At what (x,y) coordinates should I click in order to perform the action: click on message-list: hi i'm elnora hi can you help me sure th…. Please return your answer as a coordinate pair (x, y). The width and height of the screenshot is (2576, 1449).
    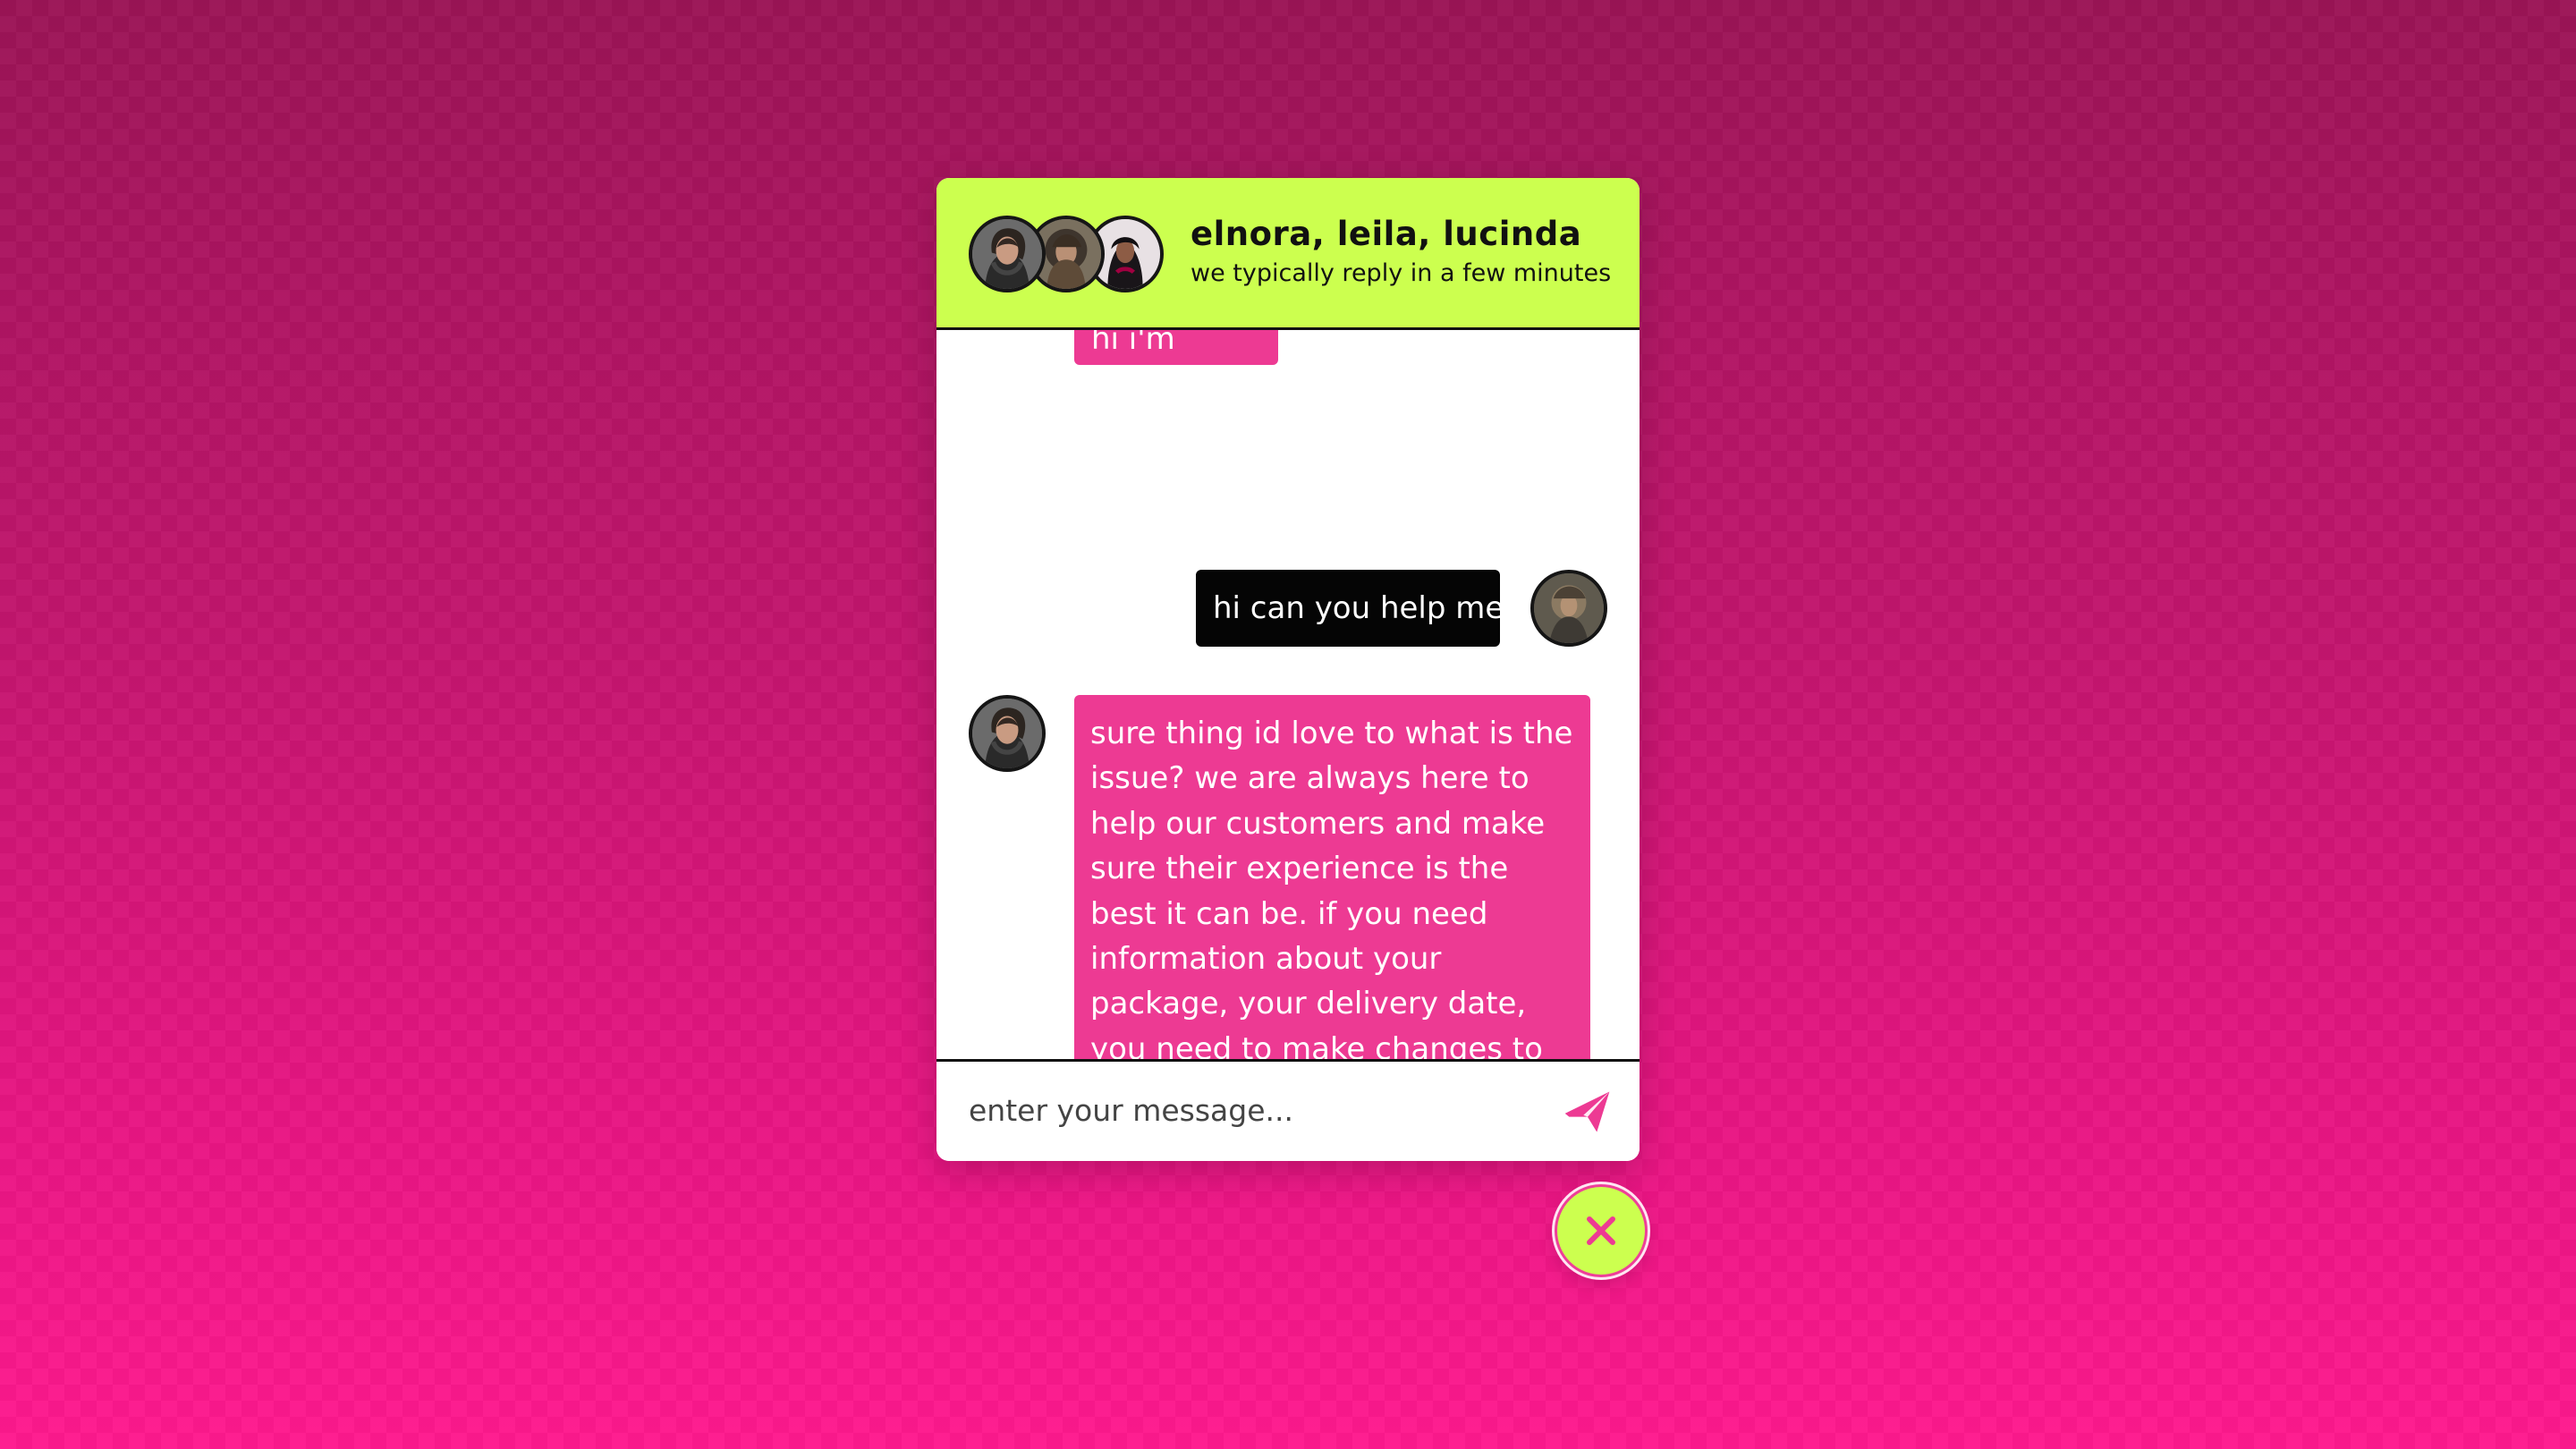
    Looking at the image, I should click on (1288, 694).